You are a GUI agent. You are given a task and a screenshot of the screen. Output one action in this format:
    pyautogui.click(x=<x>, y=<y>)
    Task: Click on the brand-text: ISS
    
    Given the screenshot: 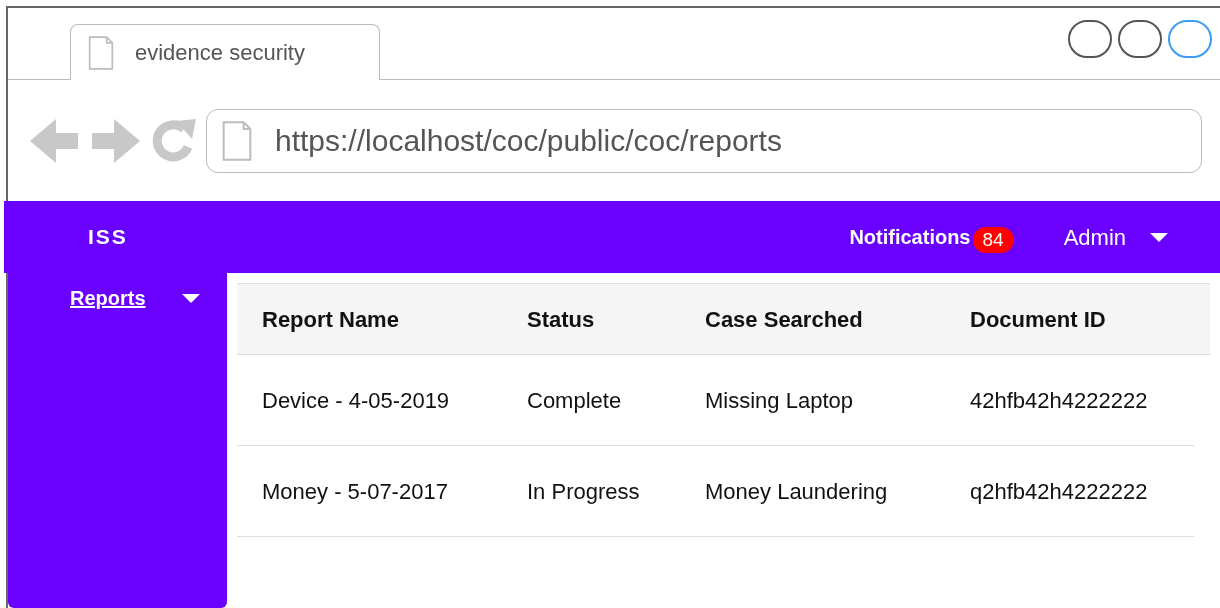 What is the action you would take?
    pyautogui.click(x=108, y=237)
    